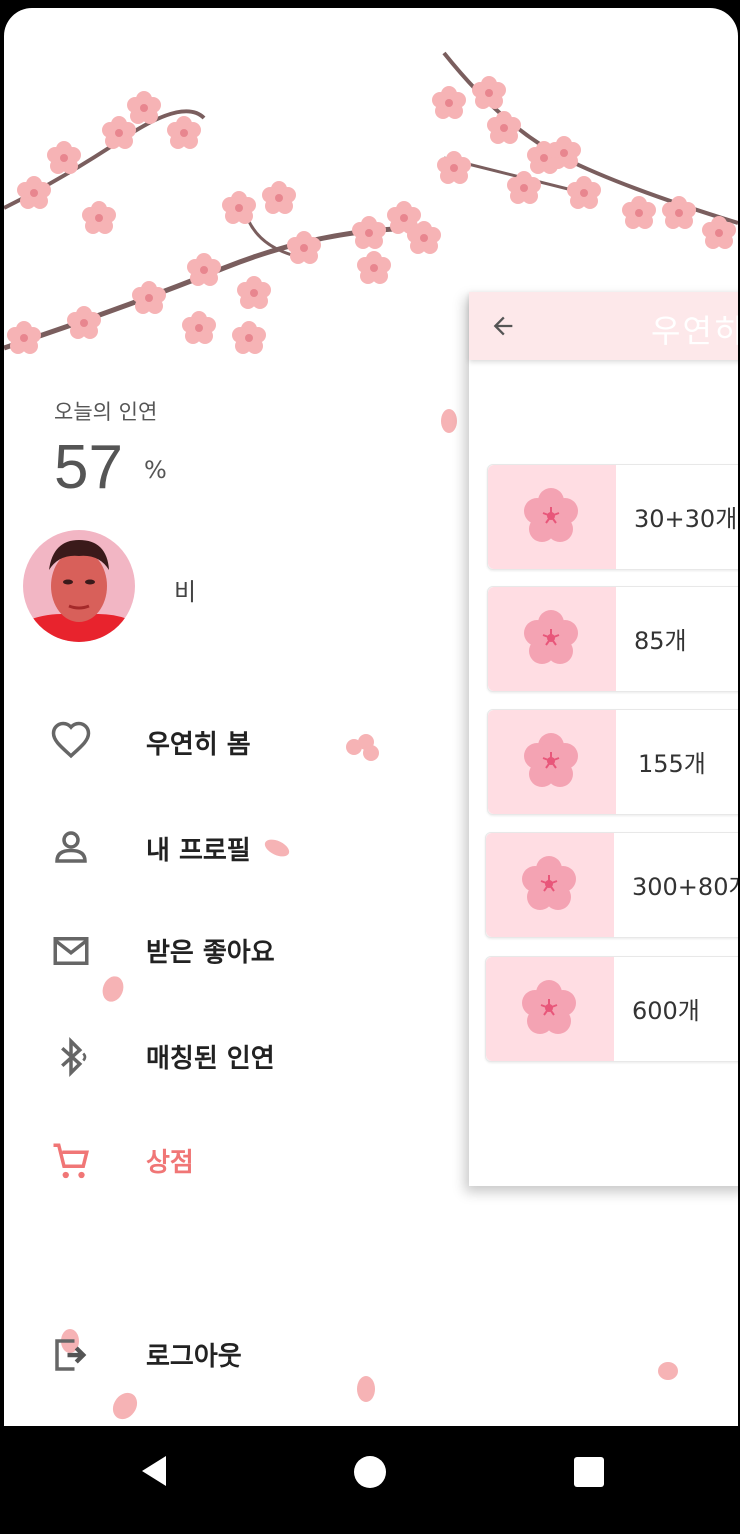  What do you see at coordinates (694, 331) in the screenshot?
I see `shop-panel-title: 우연히` at bounding box center [694, 331].